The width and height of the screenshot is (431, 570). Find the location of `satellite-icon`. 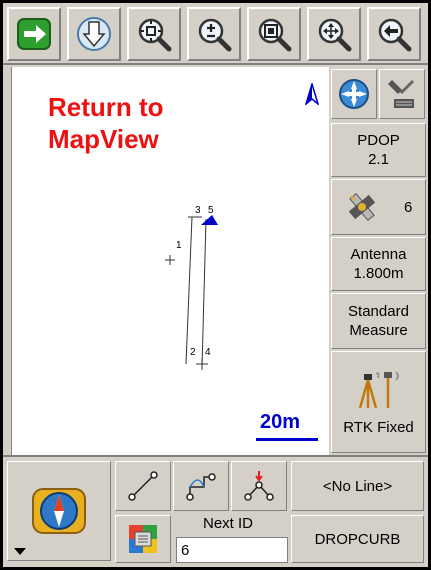

satellite-icon is located at coordinates (361, 207).